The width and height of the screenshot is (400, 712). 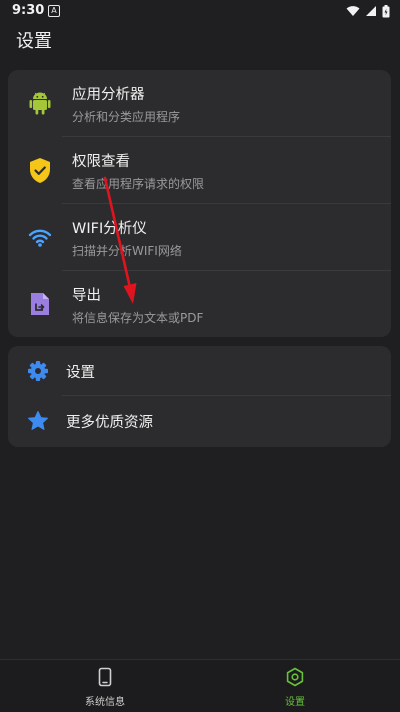 What do you see at coordinates (126, 117) in the screenshot?
I see `menu-item-subtitle: 分析和分类应用程序` at bounding box center [126, 117].